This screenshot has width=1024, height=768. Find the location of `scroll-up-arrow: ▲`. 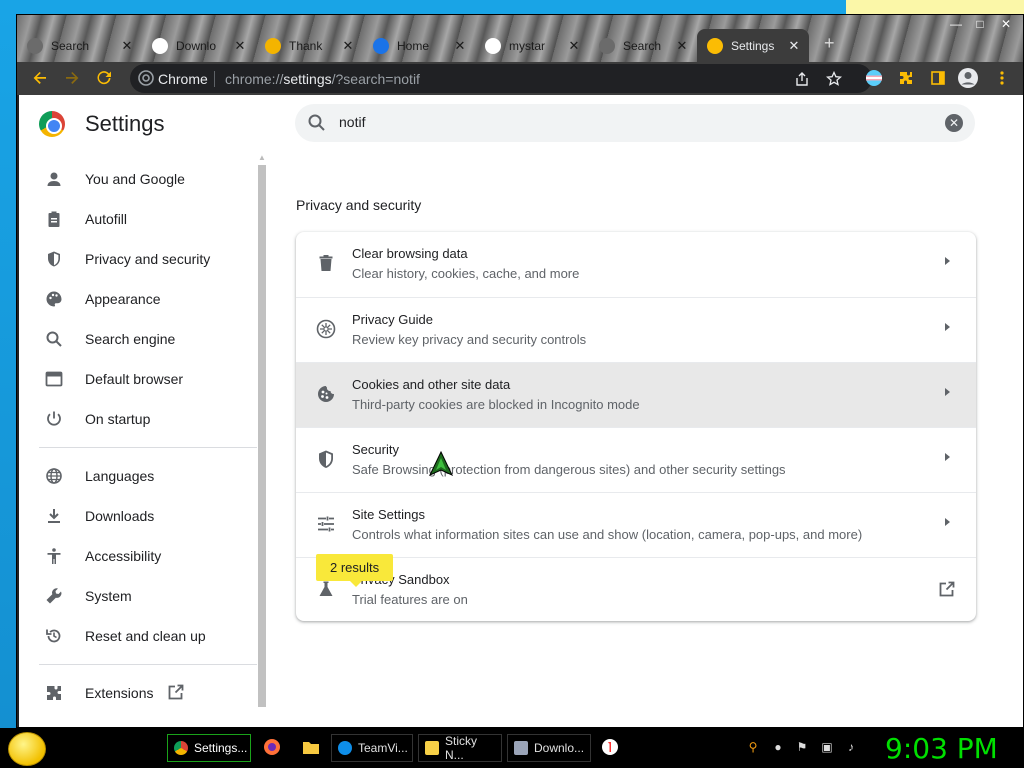

scroll-up-arrow: ▲ is located at coordinates (262, 157).